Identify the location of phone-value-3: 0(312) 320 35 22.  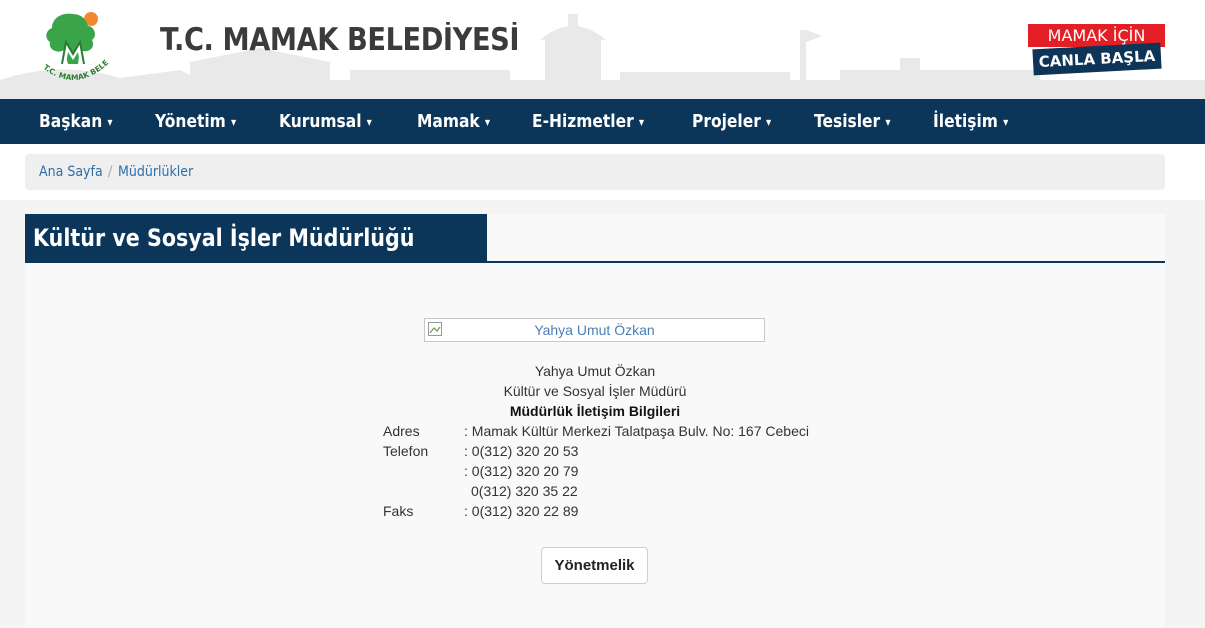
(524, 491).